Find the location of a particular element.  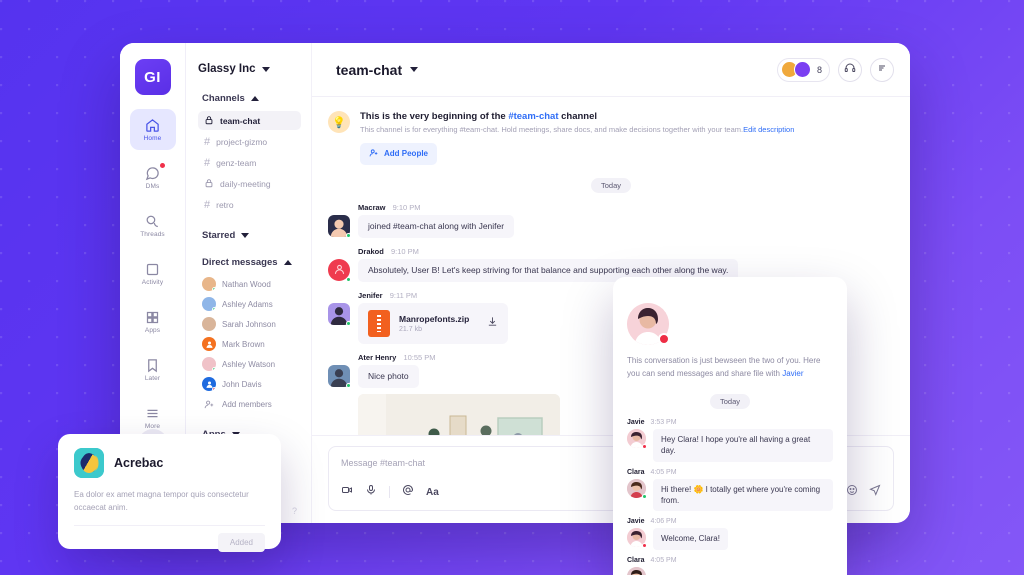

workspace-name: Glassy Inc is located at coordinates (227, 69).